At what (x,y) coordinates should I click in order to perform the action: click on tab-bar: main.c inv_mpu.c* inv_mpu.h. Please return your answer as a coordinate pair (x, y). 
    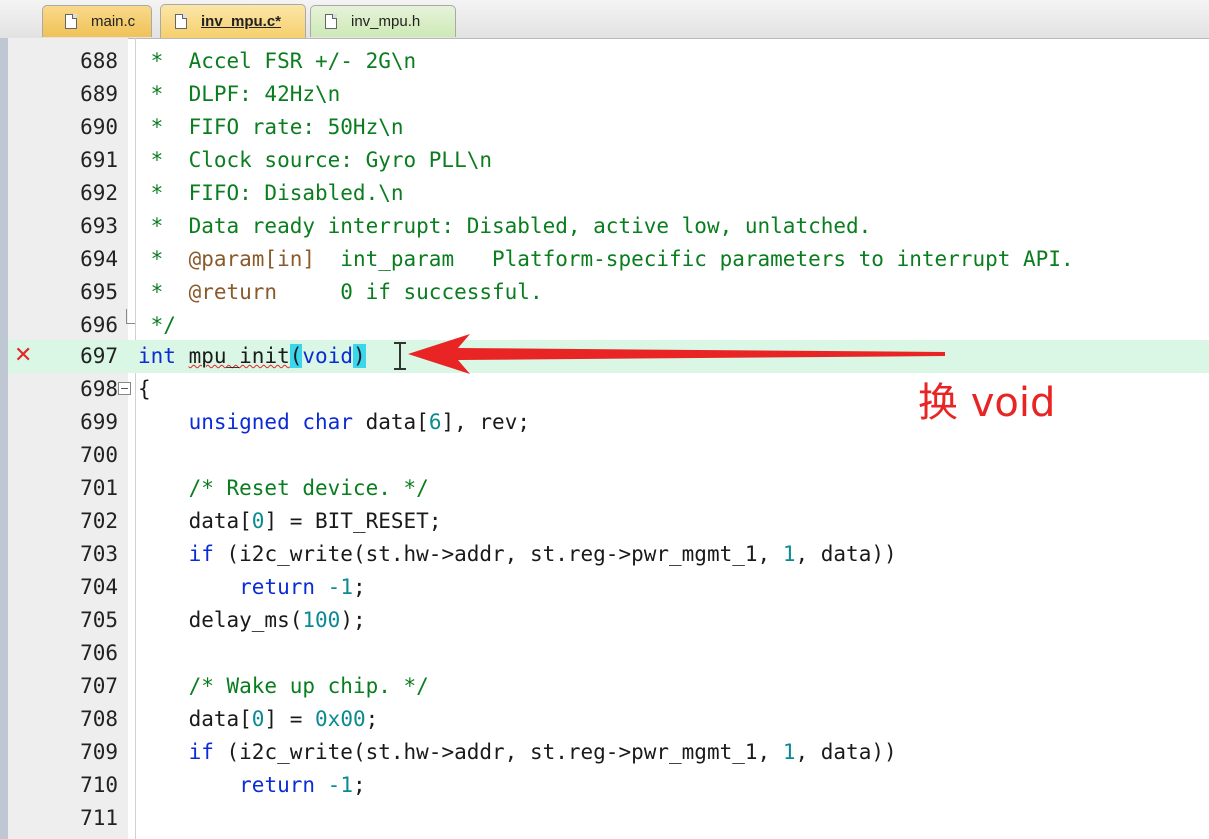
    Looking at the image, I should click on (604, 19).